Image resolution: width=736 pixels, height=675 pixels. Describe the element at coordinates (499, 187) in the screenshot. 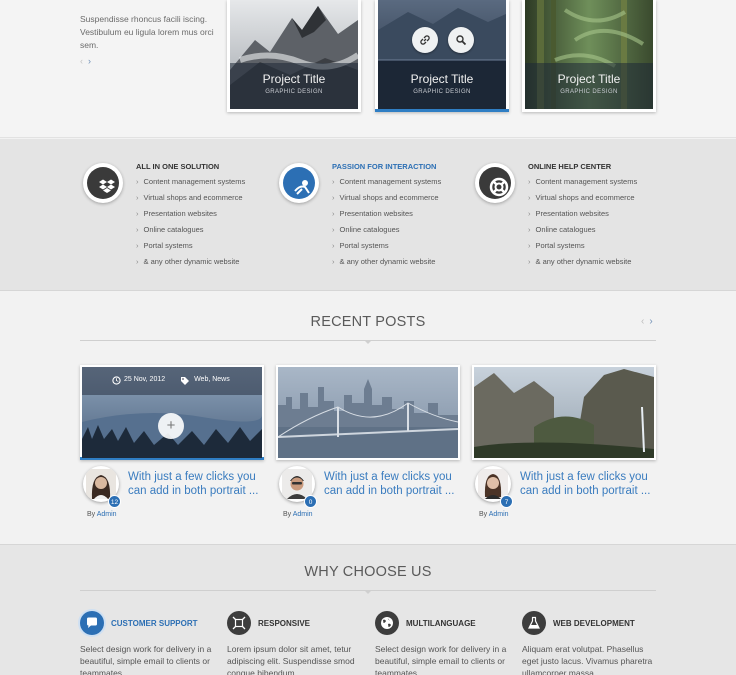

I see `lifebuoy-icon` at that location.